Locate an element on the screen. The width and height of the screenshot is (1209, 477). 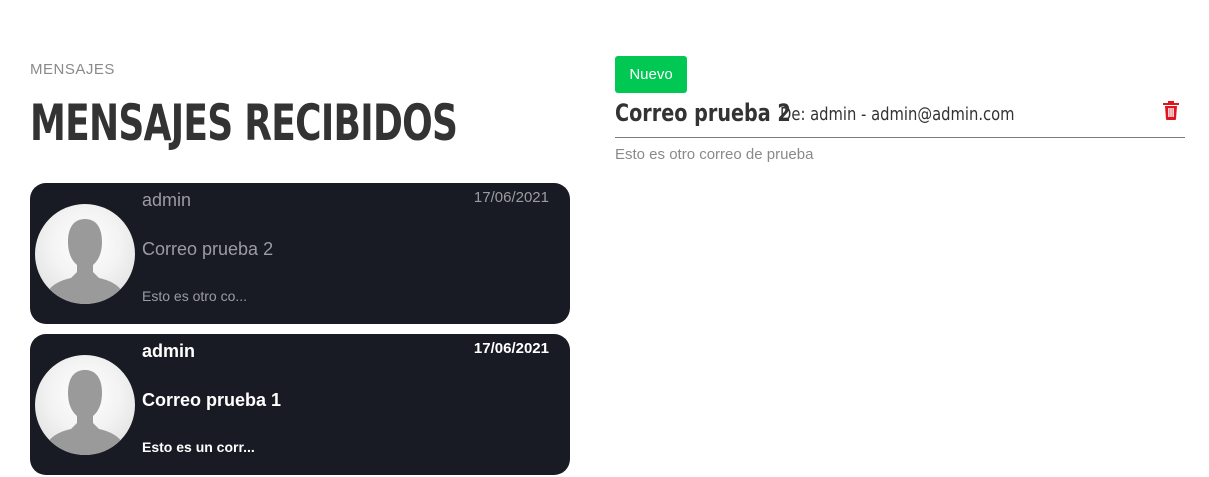
page-title: MENSAJES RECIBIDOS is located at coordinates (244, 123).